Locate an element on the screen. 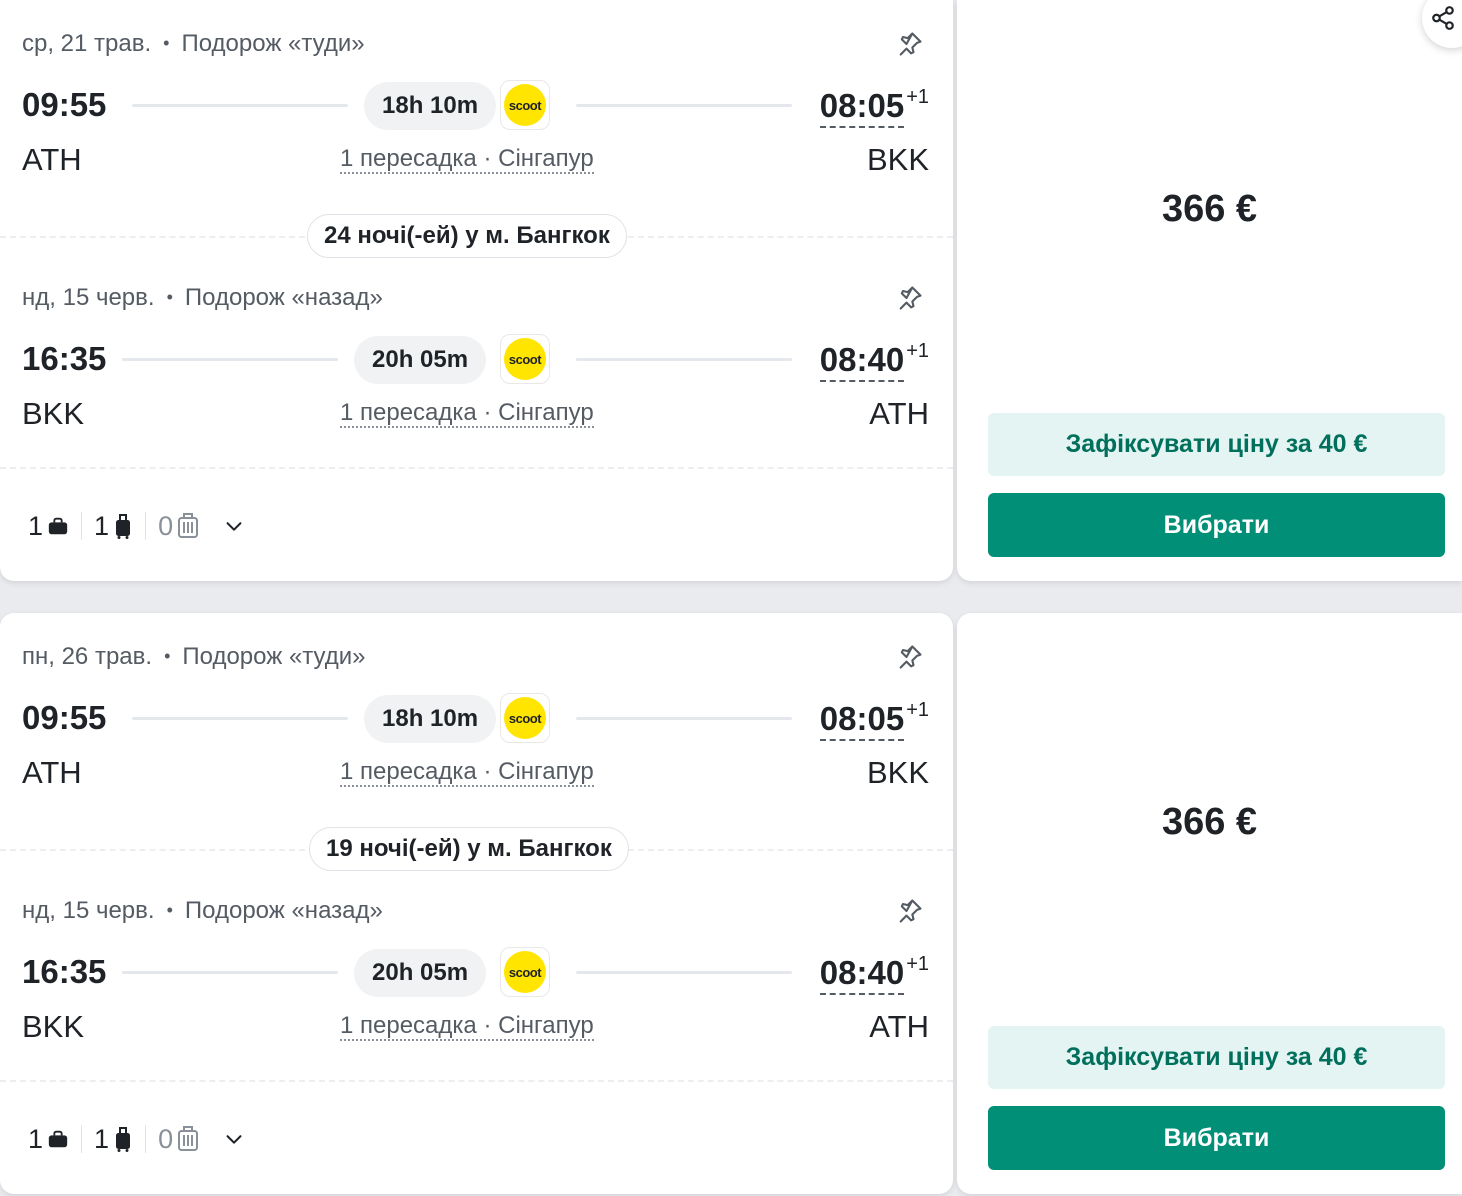 The height and width of the screenshot is (1196, 1462). nights-badge: 19 ночі(-ей) у м. Бангкок is located at coordinates (469, 849).